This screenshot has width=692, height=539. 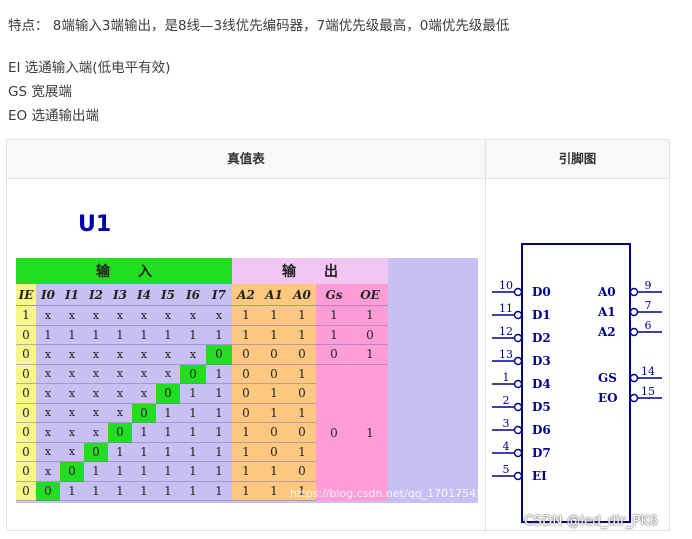 I want to click on column-header: I6, so click(x=193, y=295).